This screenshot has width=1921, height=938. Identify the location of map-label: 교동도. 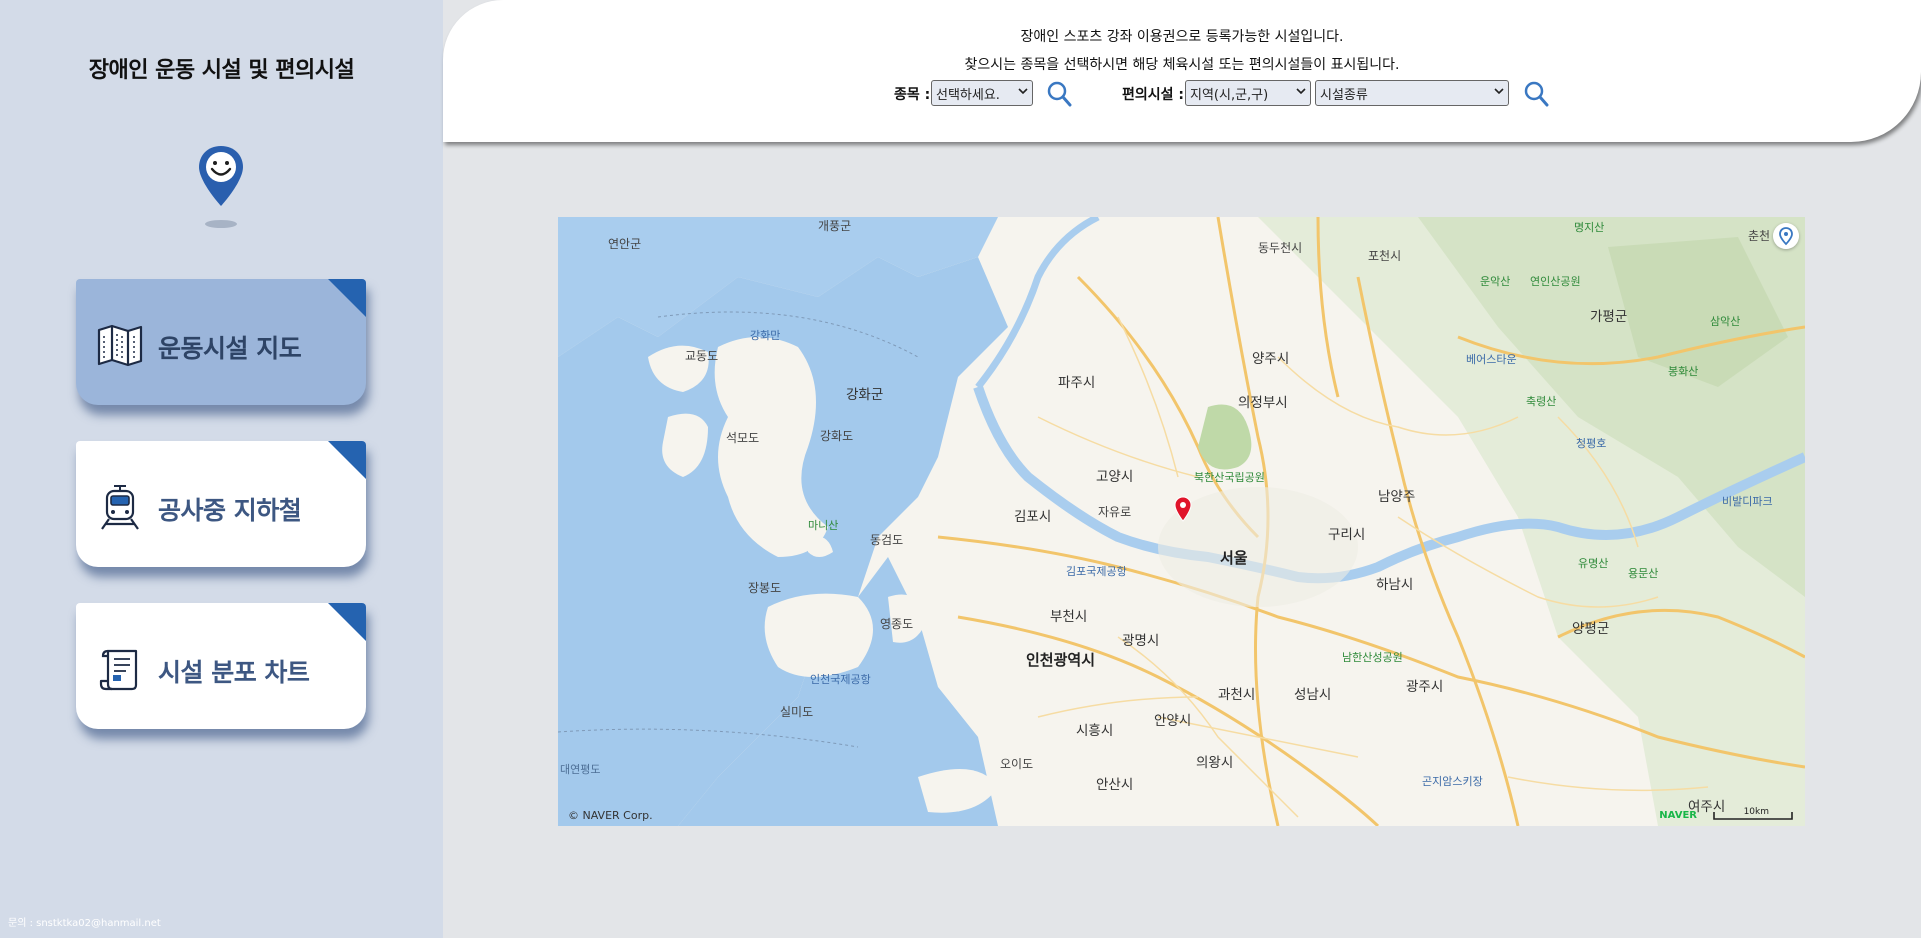
(702, 356).